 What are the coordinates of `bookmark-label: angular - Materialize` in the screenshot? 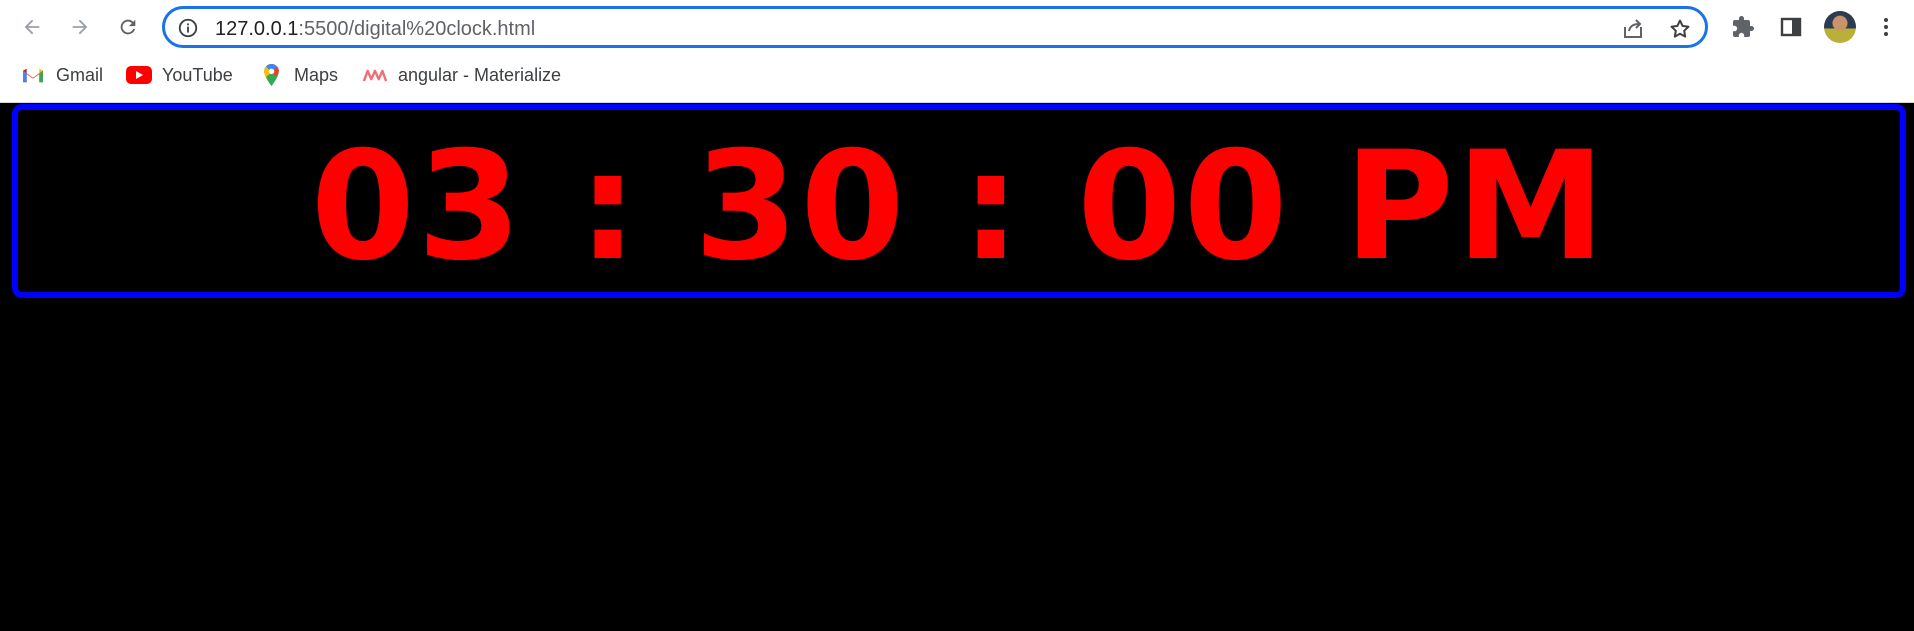 It's located at (480, 74).